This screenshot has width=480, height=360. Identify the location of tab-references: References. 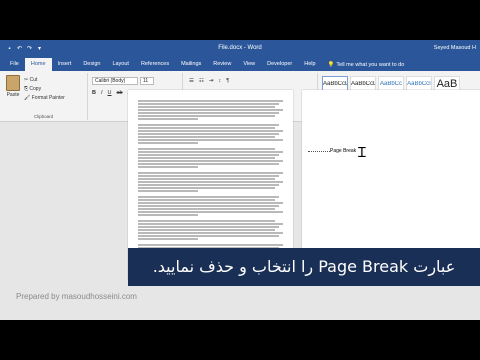
(155, 64).